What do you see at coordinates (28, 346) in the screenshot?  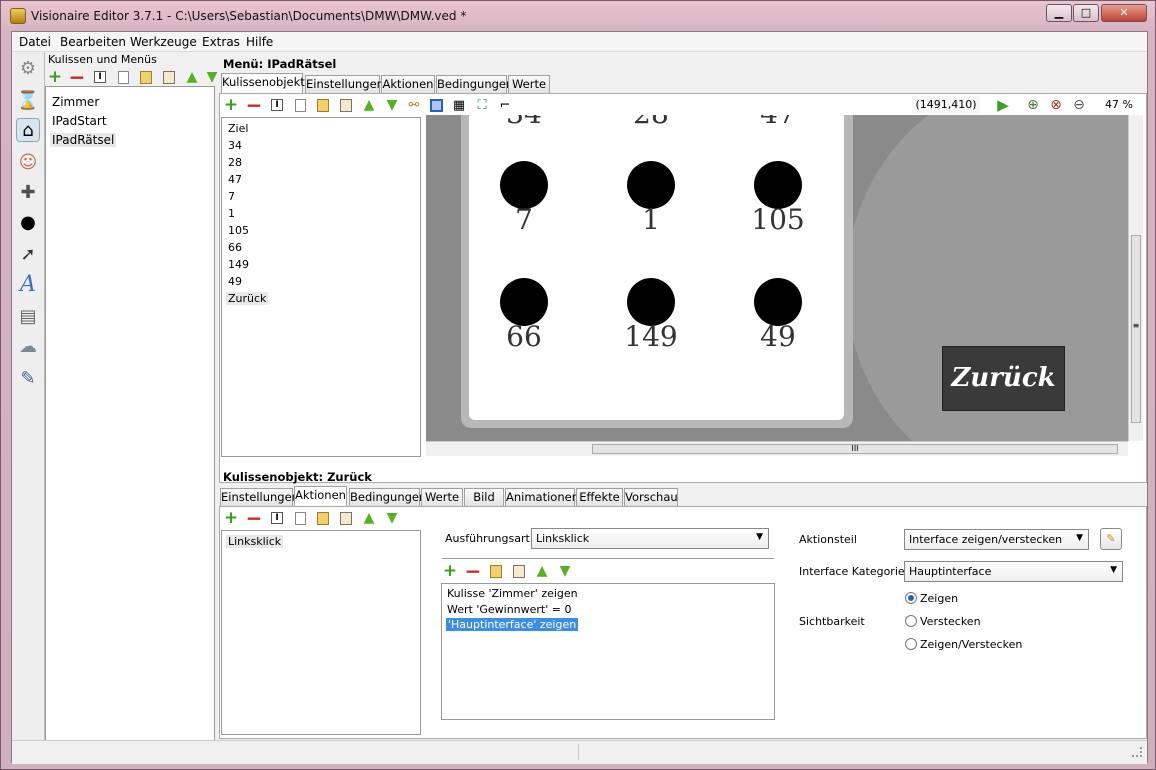 I see `weather-icon: ☁` at bounding box center [28, 346].